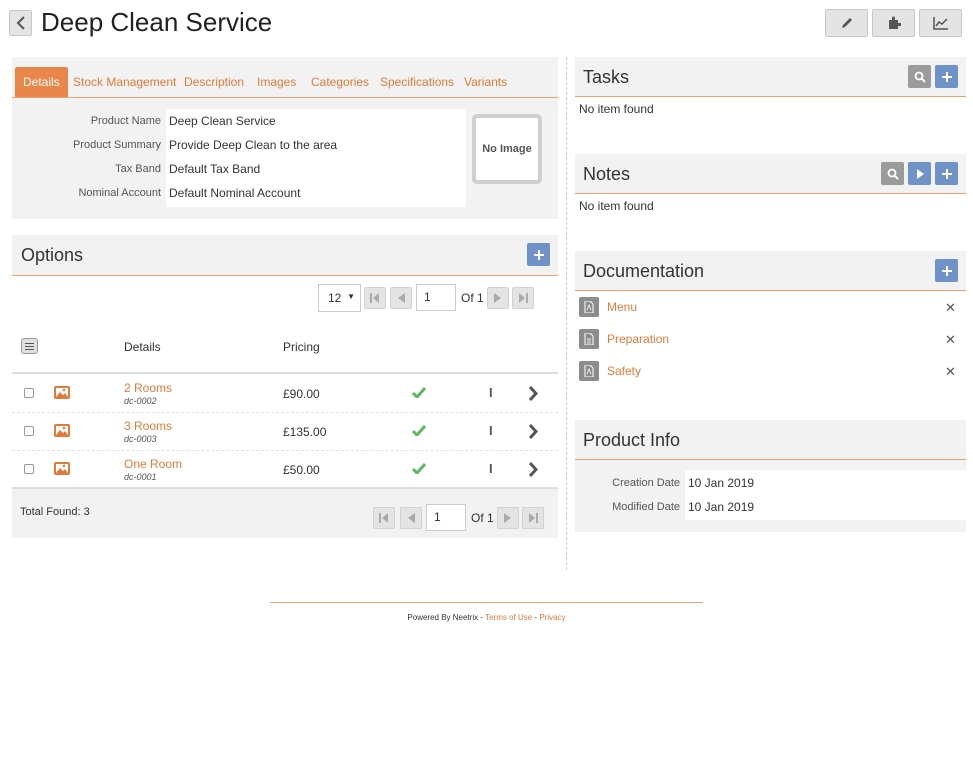 This screenshot has width=973, height=783. I want to click on document-item: Preparation ✕, so click(770, 340).